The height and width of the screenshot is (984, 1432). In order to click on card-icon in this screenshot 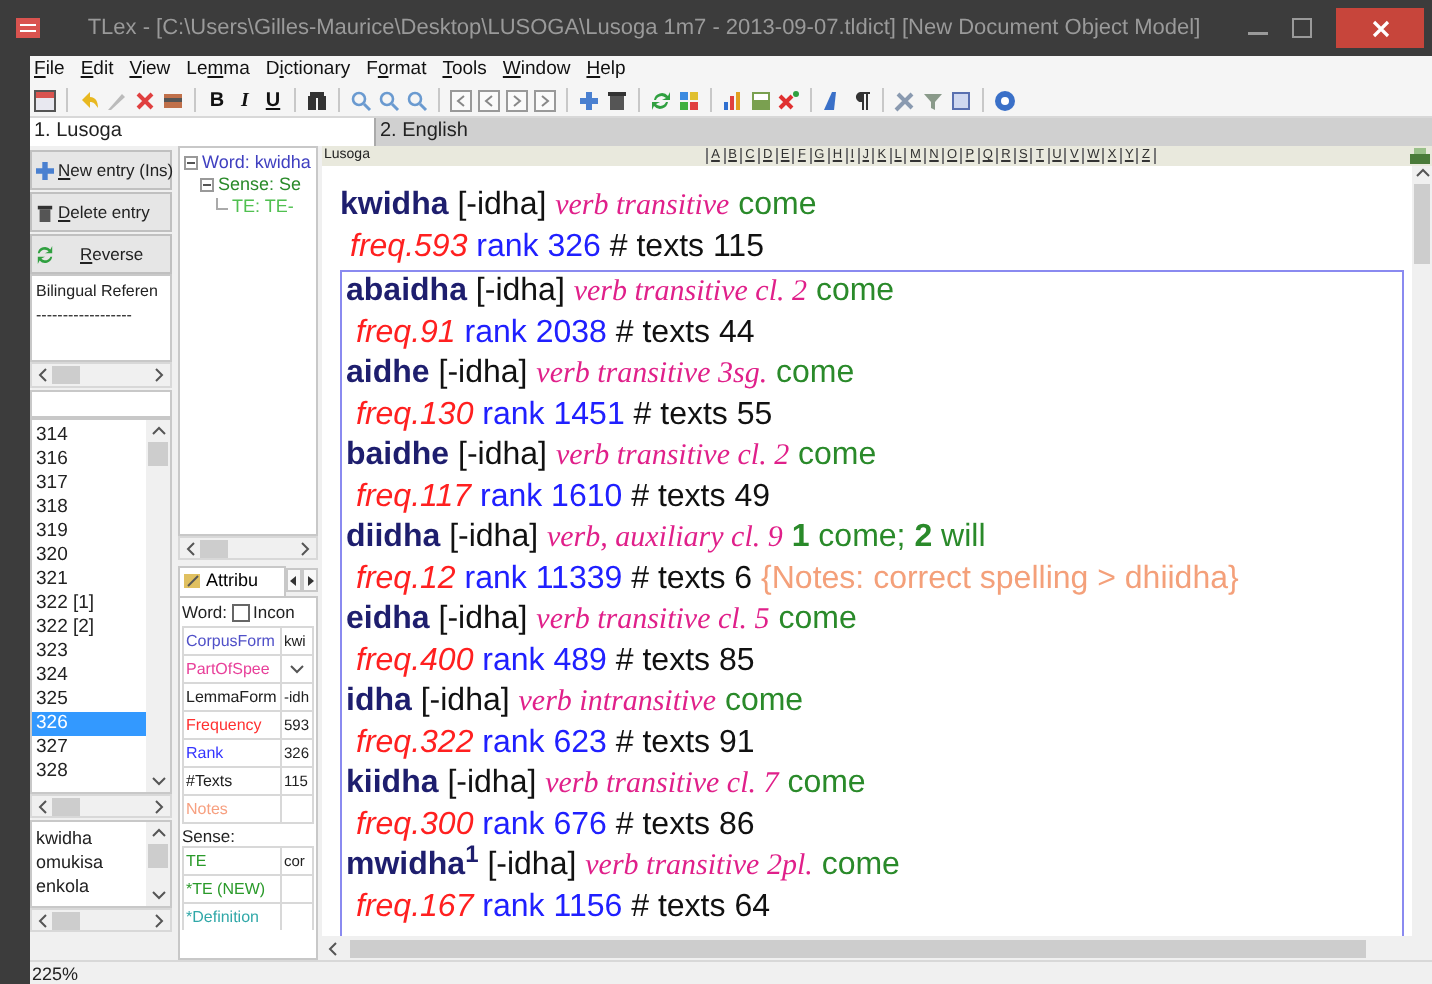, I will do `click(173, 100)`.